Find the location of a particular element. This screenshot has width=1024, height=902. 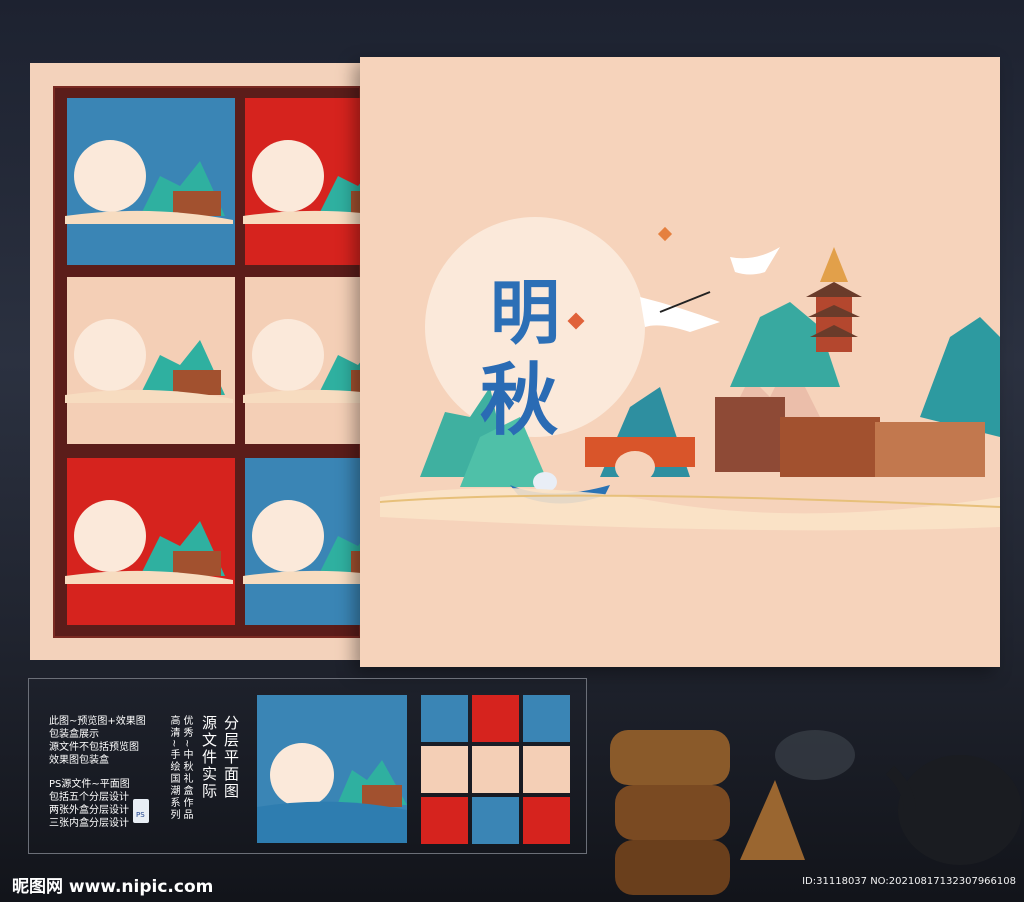

mooncake-scene is located at coordinates (816, 812).